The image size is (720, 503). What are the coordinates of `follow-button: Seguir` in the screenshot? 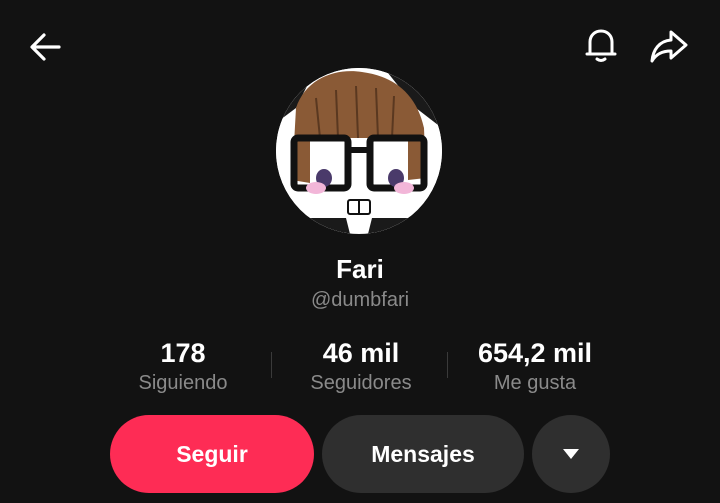 It's located at (212, 454).